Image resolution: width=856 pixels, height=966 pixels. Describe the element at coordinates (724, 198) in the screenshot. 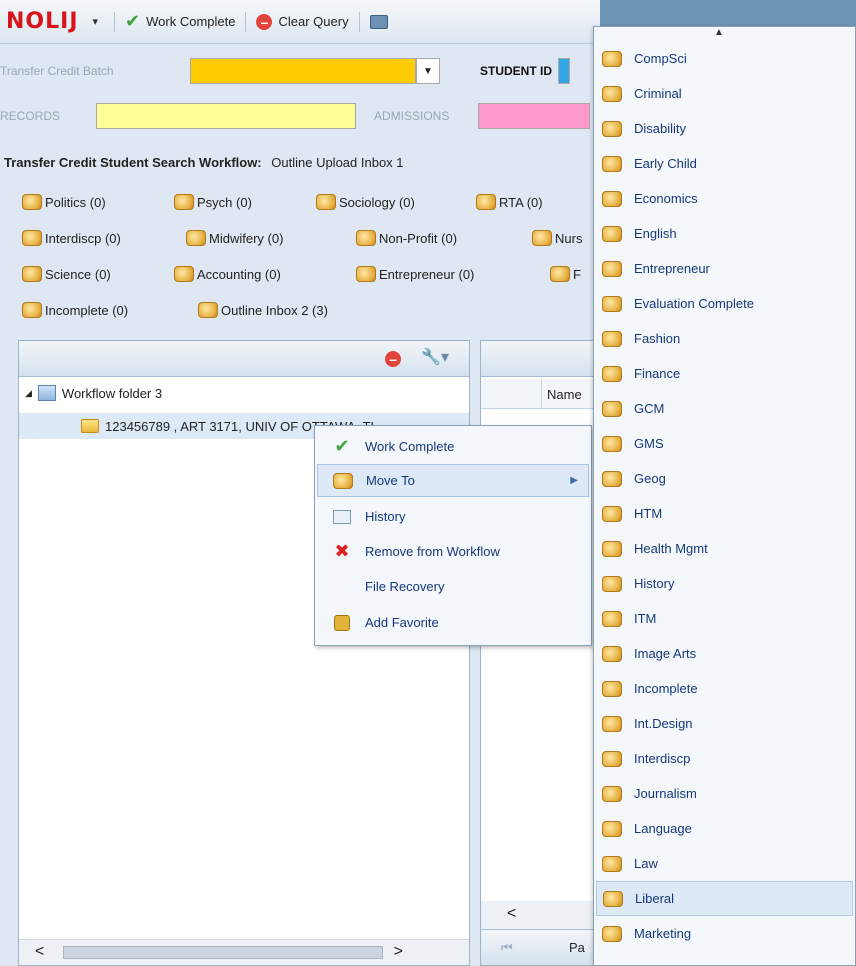

I see `move-to-item: Economics` at that location.